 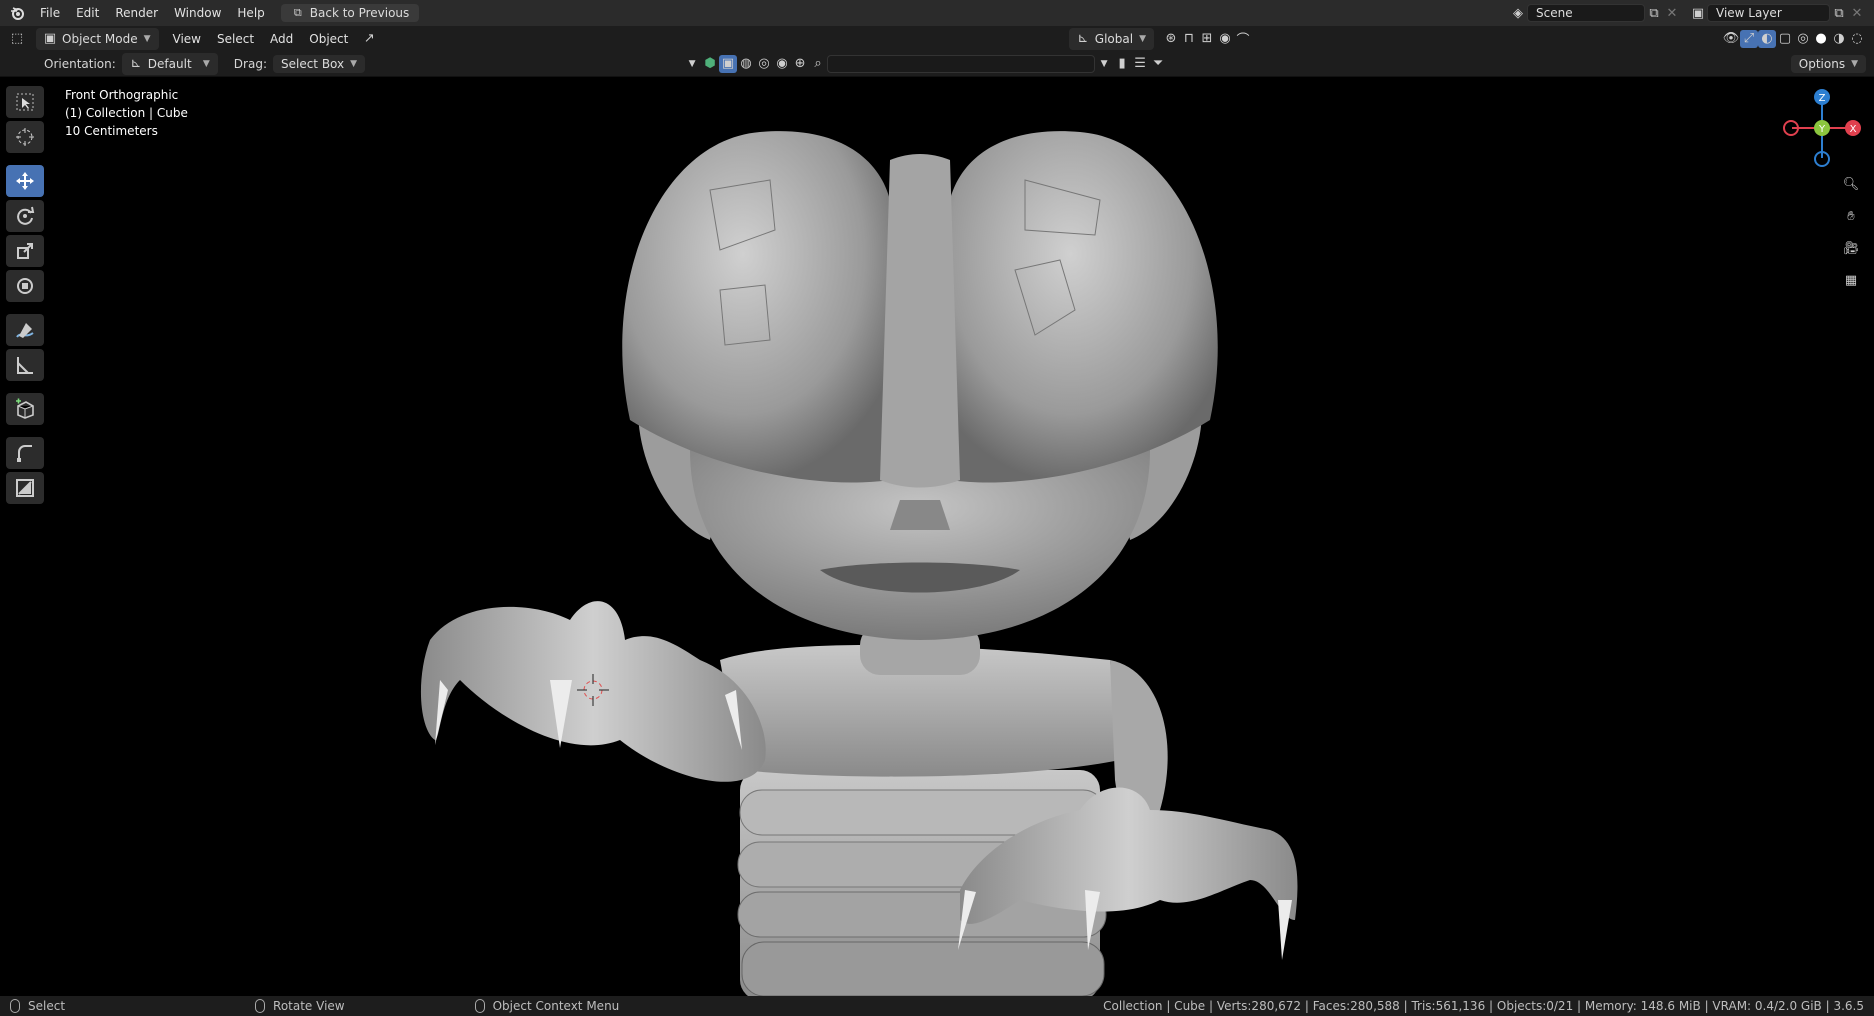 I want to click on select-mode-icon: ▣, so click(x=728, y=63).